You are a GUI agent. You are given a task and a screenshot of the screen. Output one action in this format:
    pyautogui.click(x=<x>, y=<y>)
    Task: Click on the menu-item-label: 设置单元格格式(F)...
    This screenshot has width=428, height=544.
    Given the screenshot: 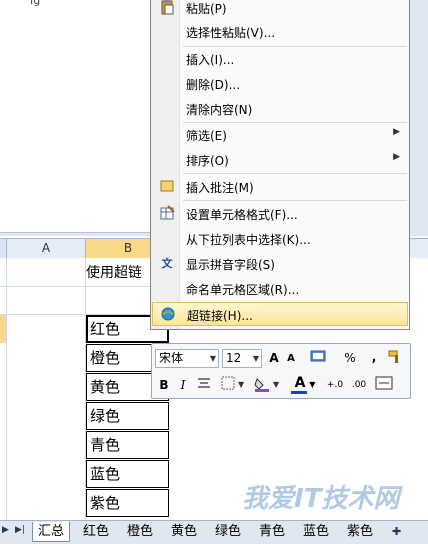 What is the action you would take?
    pyautogui.click(x=242, y=215)
    